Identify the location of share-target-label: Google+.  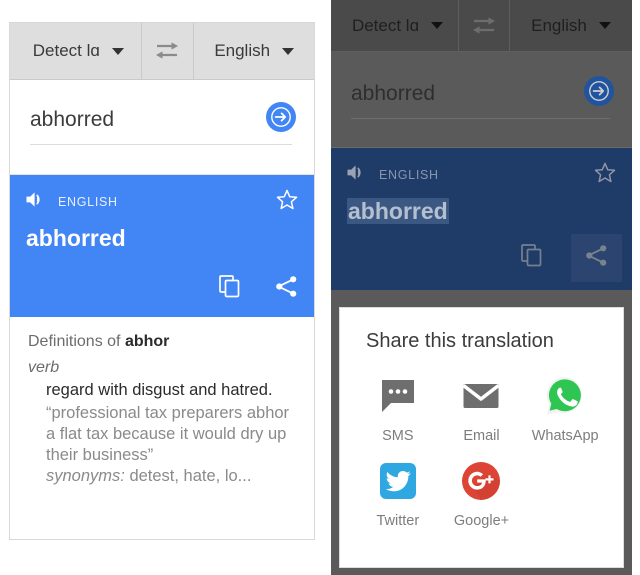
(481, 521).